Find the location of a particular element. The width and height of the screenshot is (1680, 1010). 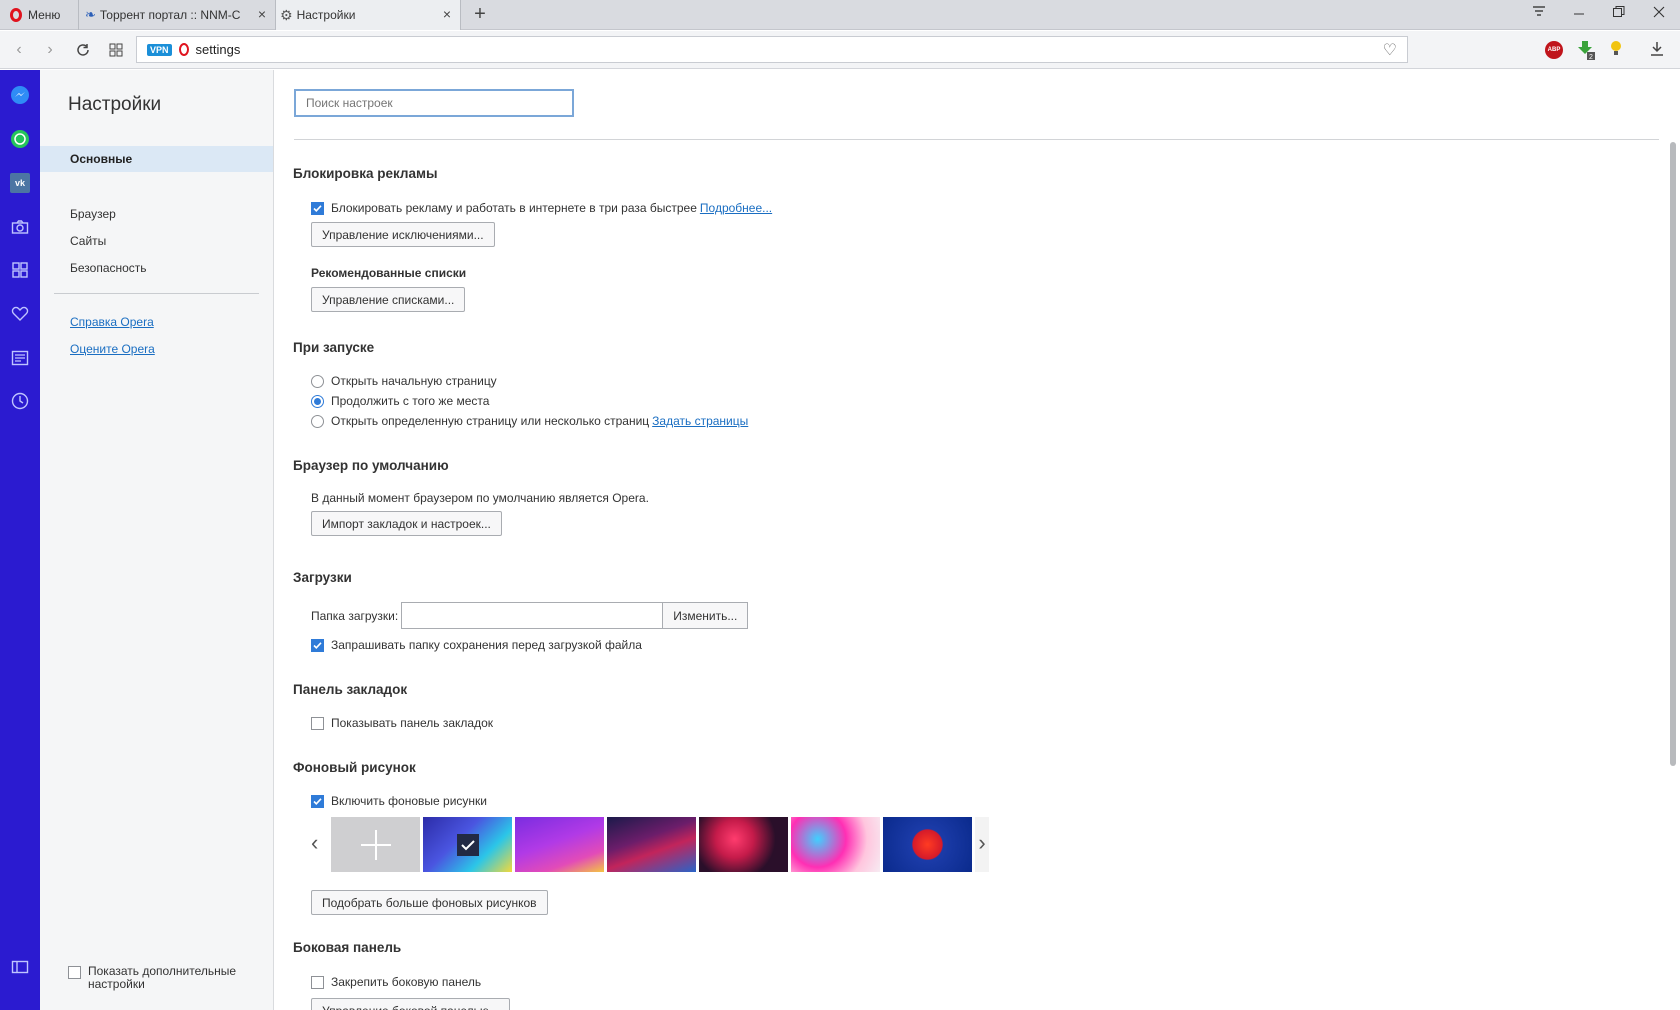

svg-text: 2 is located at coordinates (1591, 57).